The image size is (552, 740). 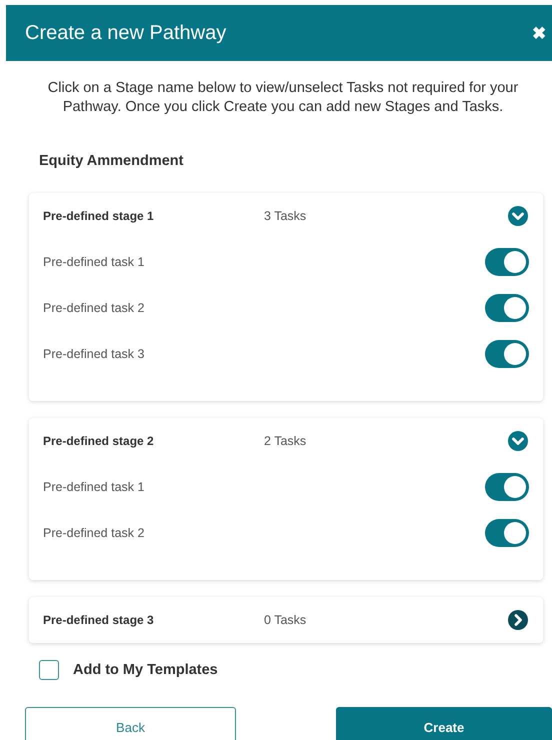 I want to click on back-button: Back, so click(x=130, y=723).